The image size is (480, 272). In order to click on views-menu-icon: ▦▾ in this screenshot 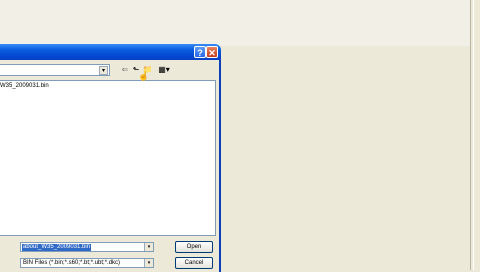, I will do `click(164, 70)`.